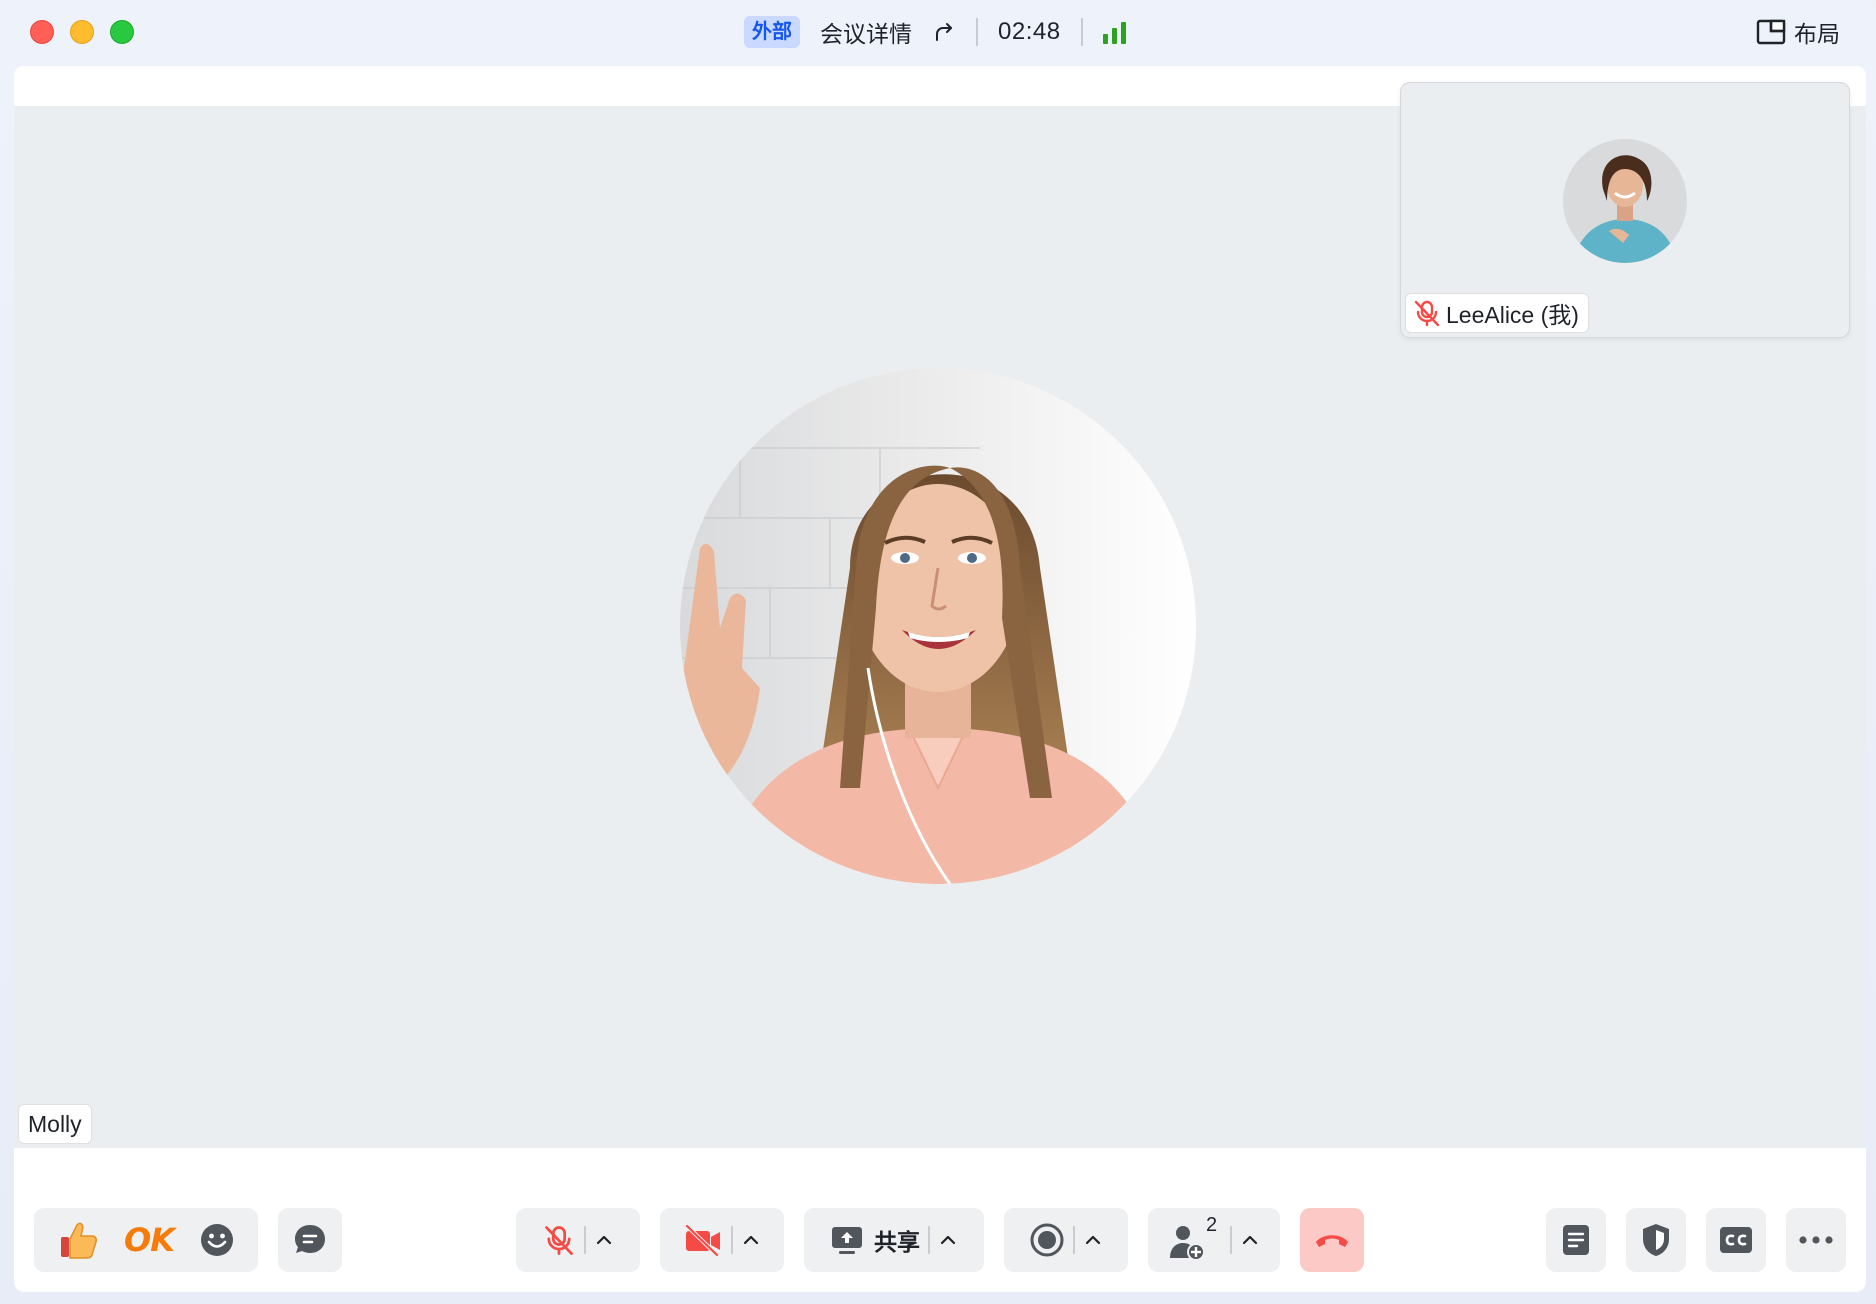 This screenshot has height=1304, width=1876. I want to click on camera-button, so click(722, 1240).